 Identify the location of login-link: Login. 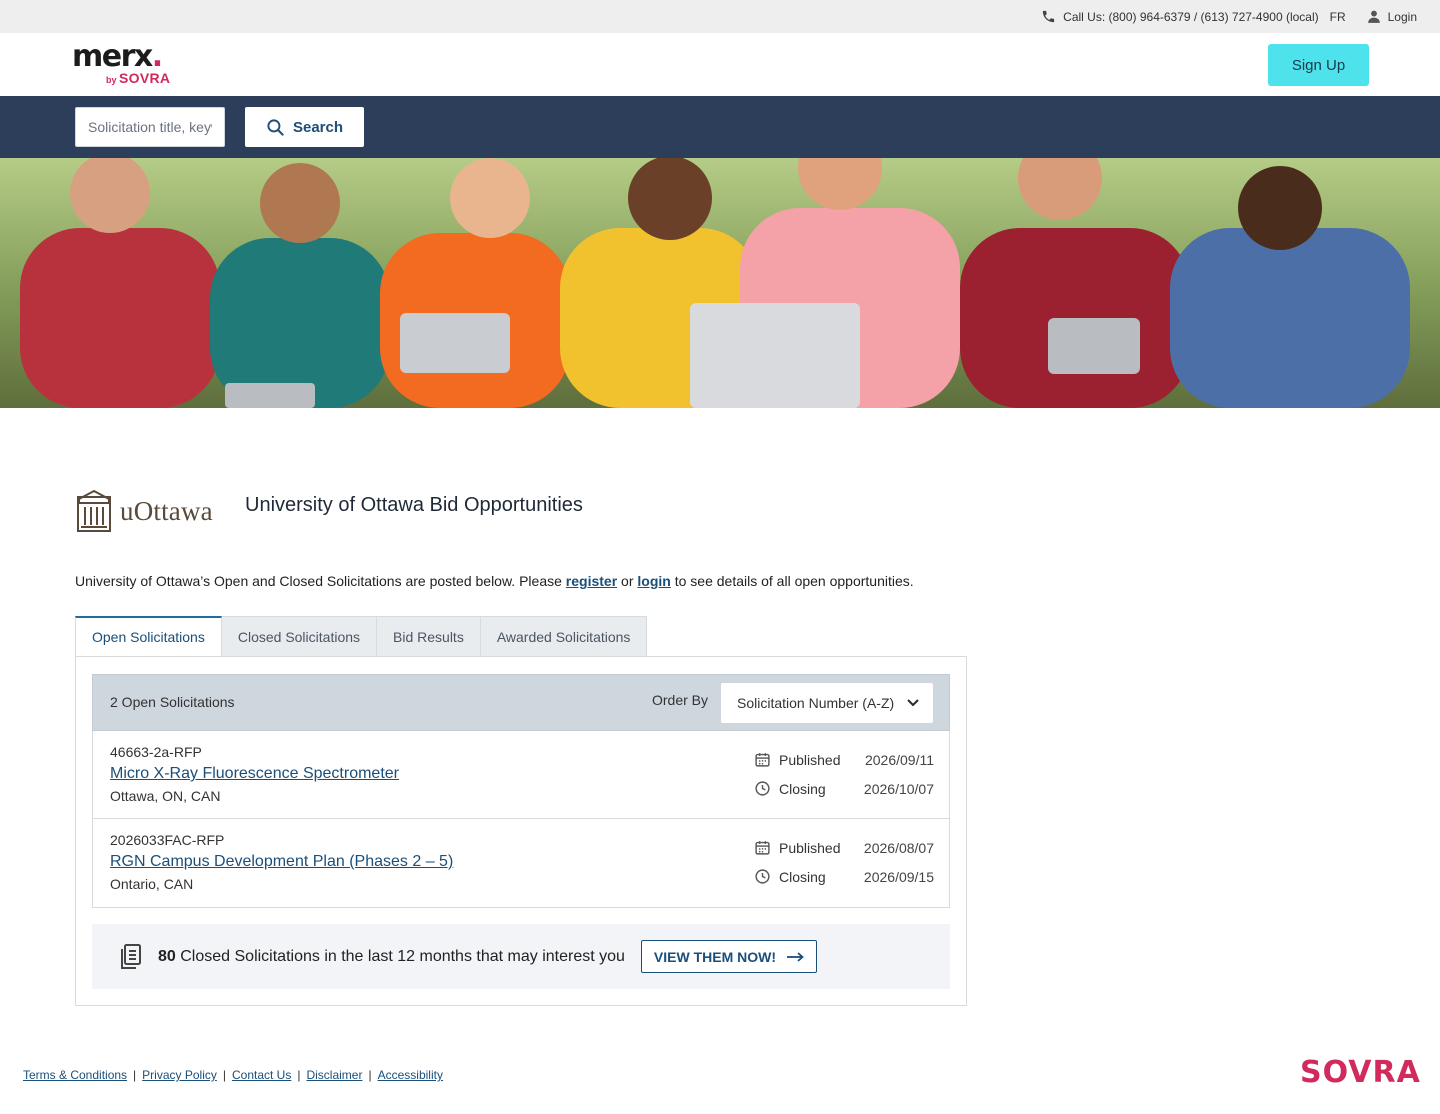
(1392, 16).